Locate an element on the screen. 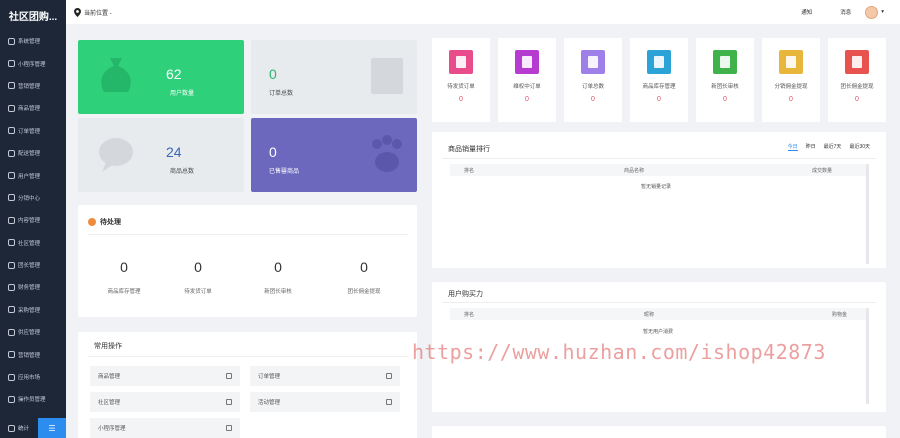 The image size is (900, 438). quick-label: 订单总数 is located at coordinates (592, 87).